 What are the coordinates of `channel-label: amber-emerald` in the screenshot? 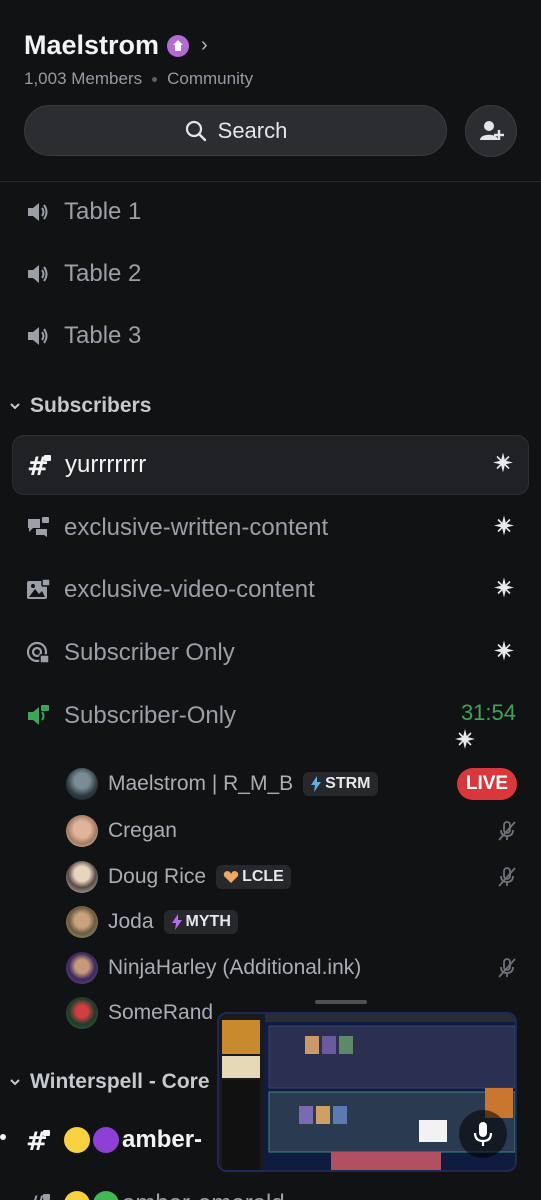 It's located at (203, 1195).